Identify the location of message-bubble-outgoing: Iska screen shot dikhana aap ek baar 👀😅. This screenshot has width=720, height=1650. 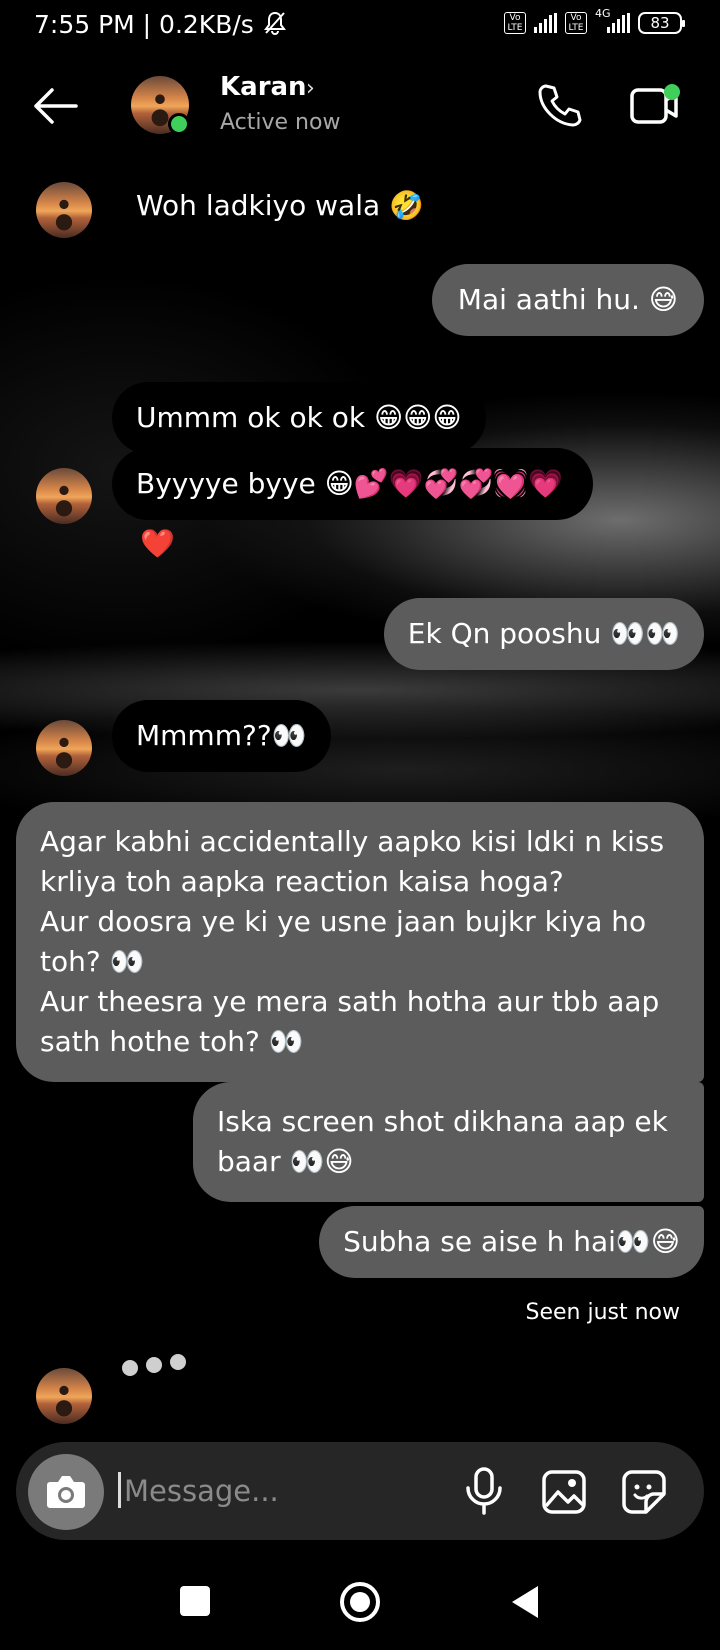
(448, 1142).